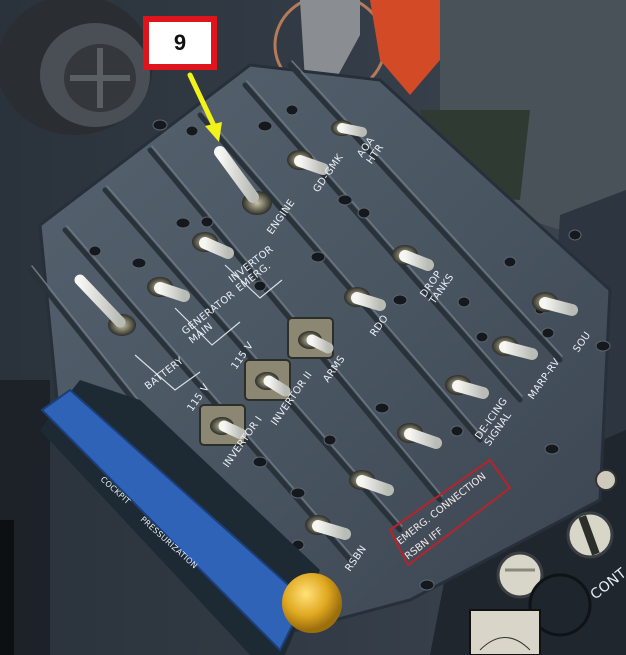 This screenshot has width=626, height=655. Describe the element at coordinates (76, 67) in the screenshot. I see `air-vent` at that location.